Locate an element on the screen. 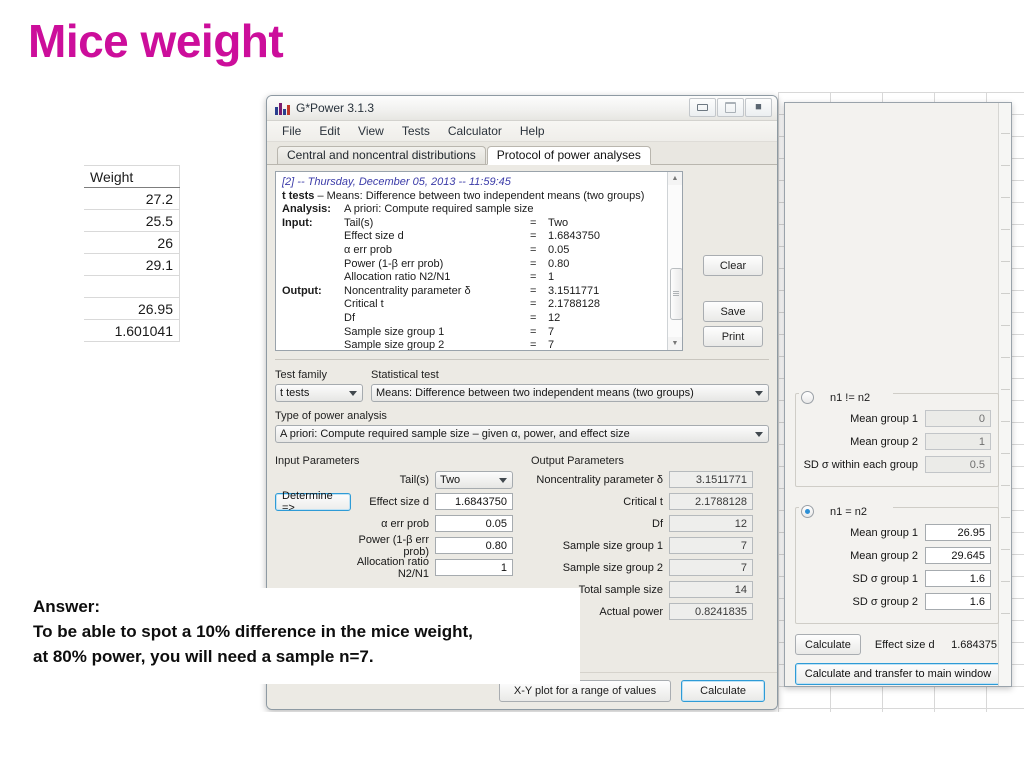  tails-value: Two is located at coordinates (450, 479).